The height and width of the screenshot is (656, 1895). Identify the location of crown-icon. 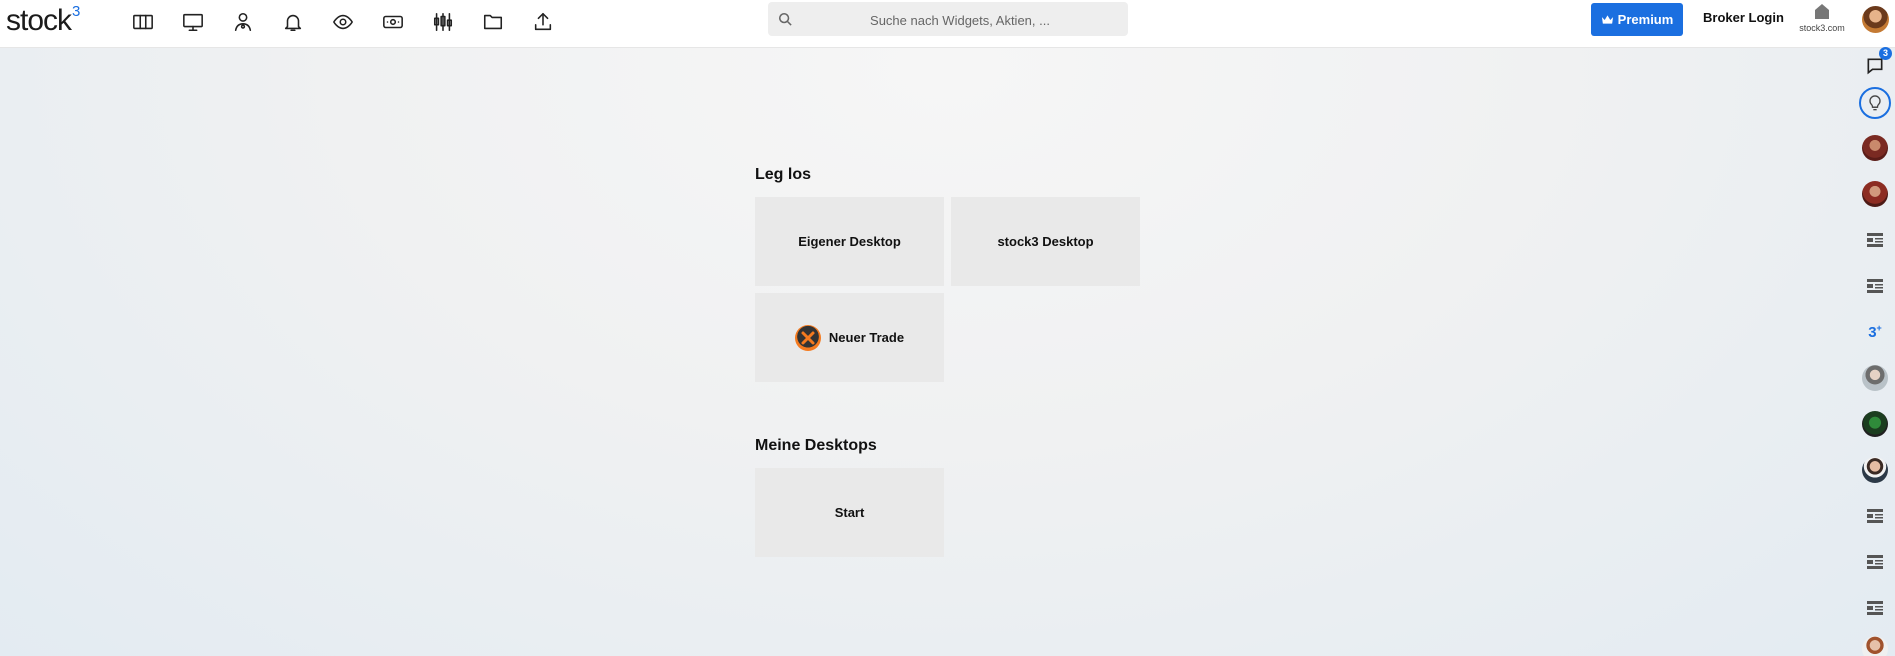
(1607, 19).